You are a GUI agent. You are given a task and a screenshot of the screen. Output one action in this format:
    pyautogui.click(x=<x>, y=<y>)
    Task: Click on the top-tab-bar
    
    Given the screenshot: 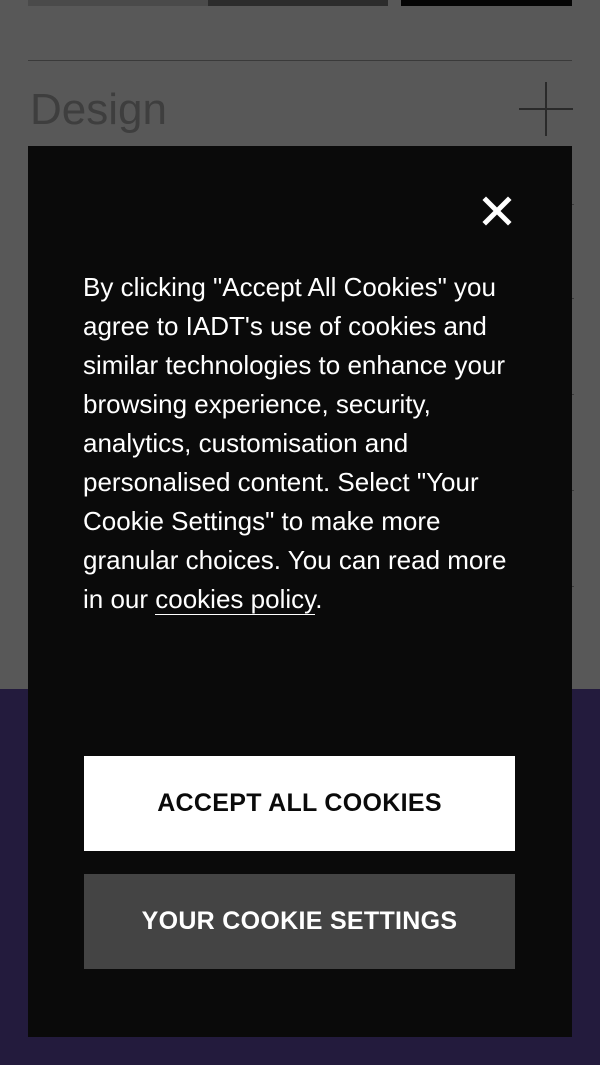 What is the action you would take?
    pyautogui.click(x=300, y=3)
    